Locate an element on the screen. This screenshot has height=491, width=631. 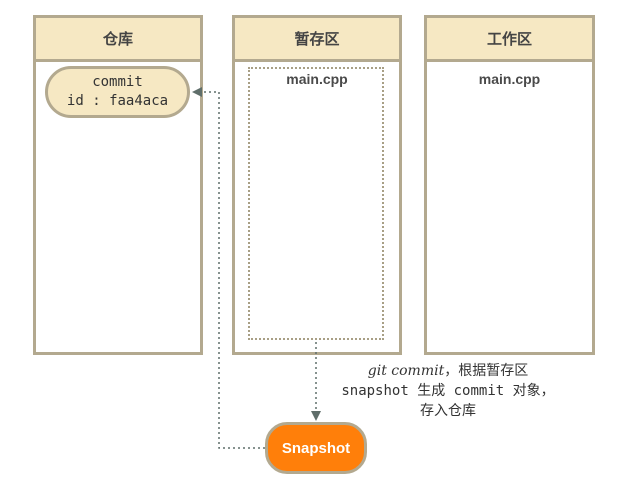
annotation-line1: ，根据暂存区 is located at coordinates (486, 371).